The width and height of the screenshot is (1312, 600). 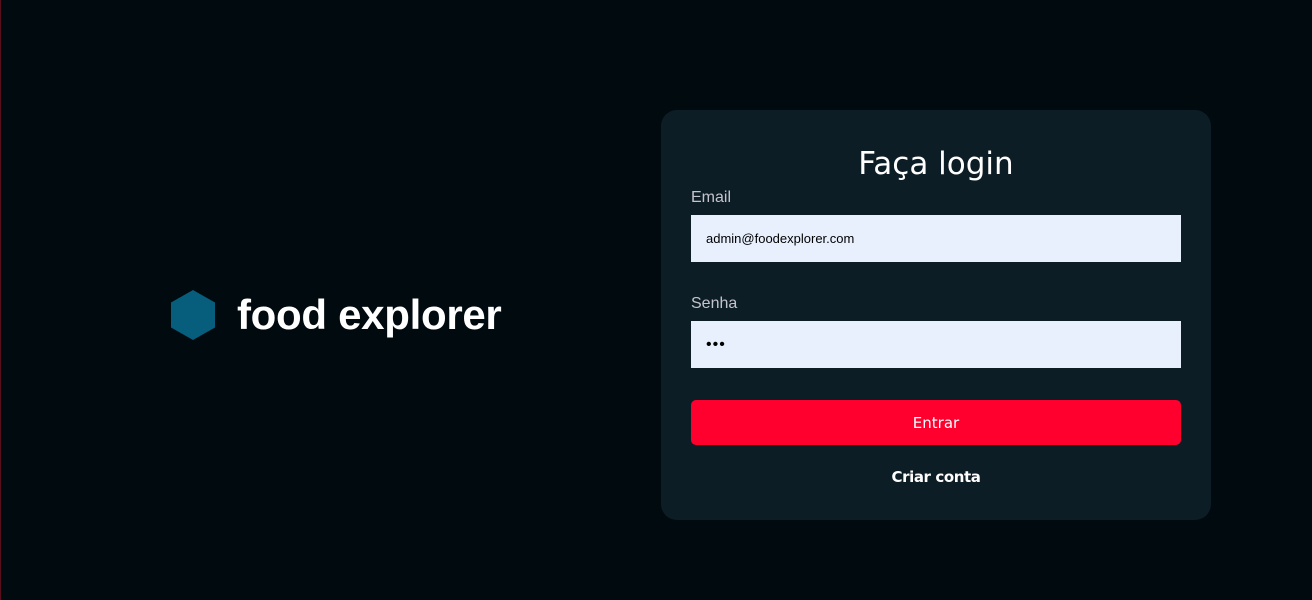 I want to click on login-title: Faça login, so click(x=936, y=164).